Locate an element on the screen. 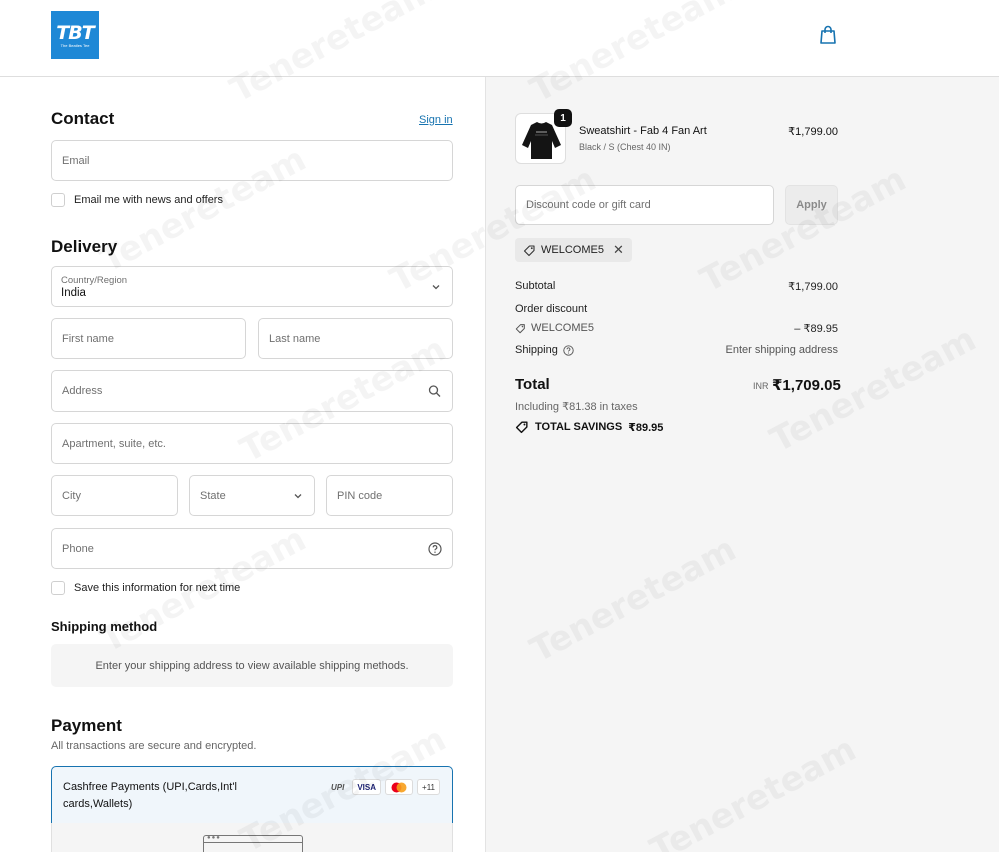 The height and width of the screenshot is (852, 999). mastercard-icon is located at coordinates (399, 787).